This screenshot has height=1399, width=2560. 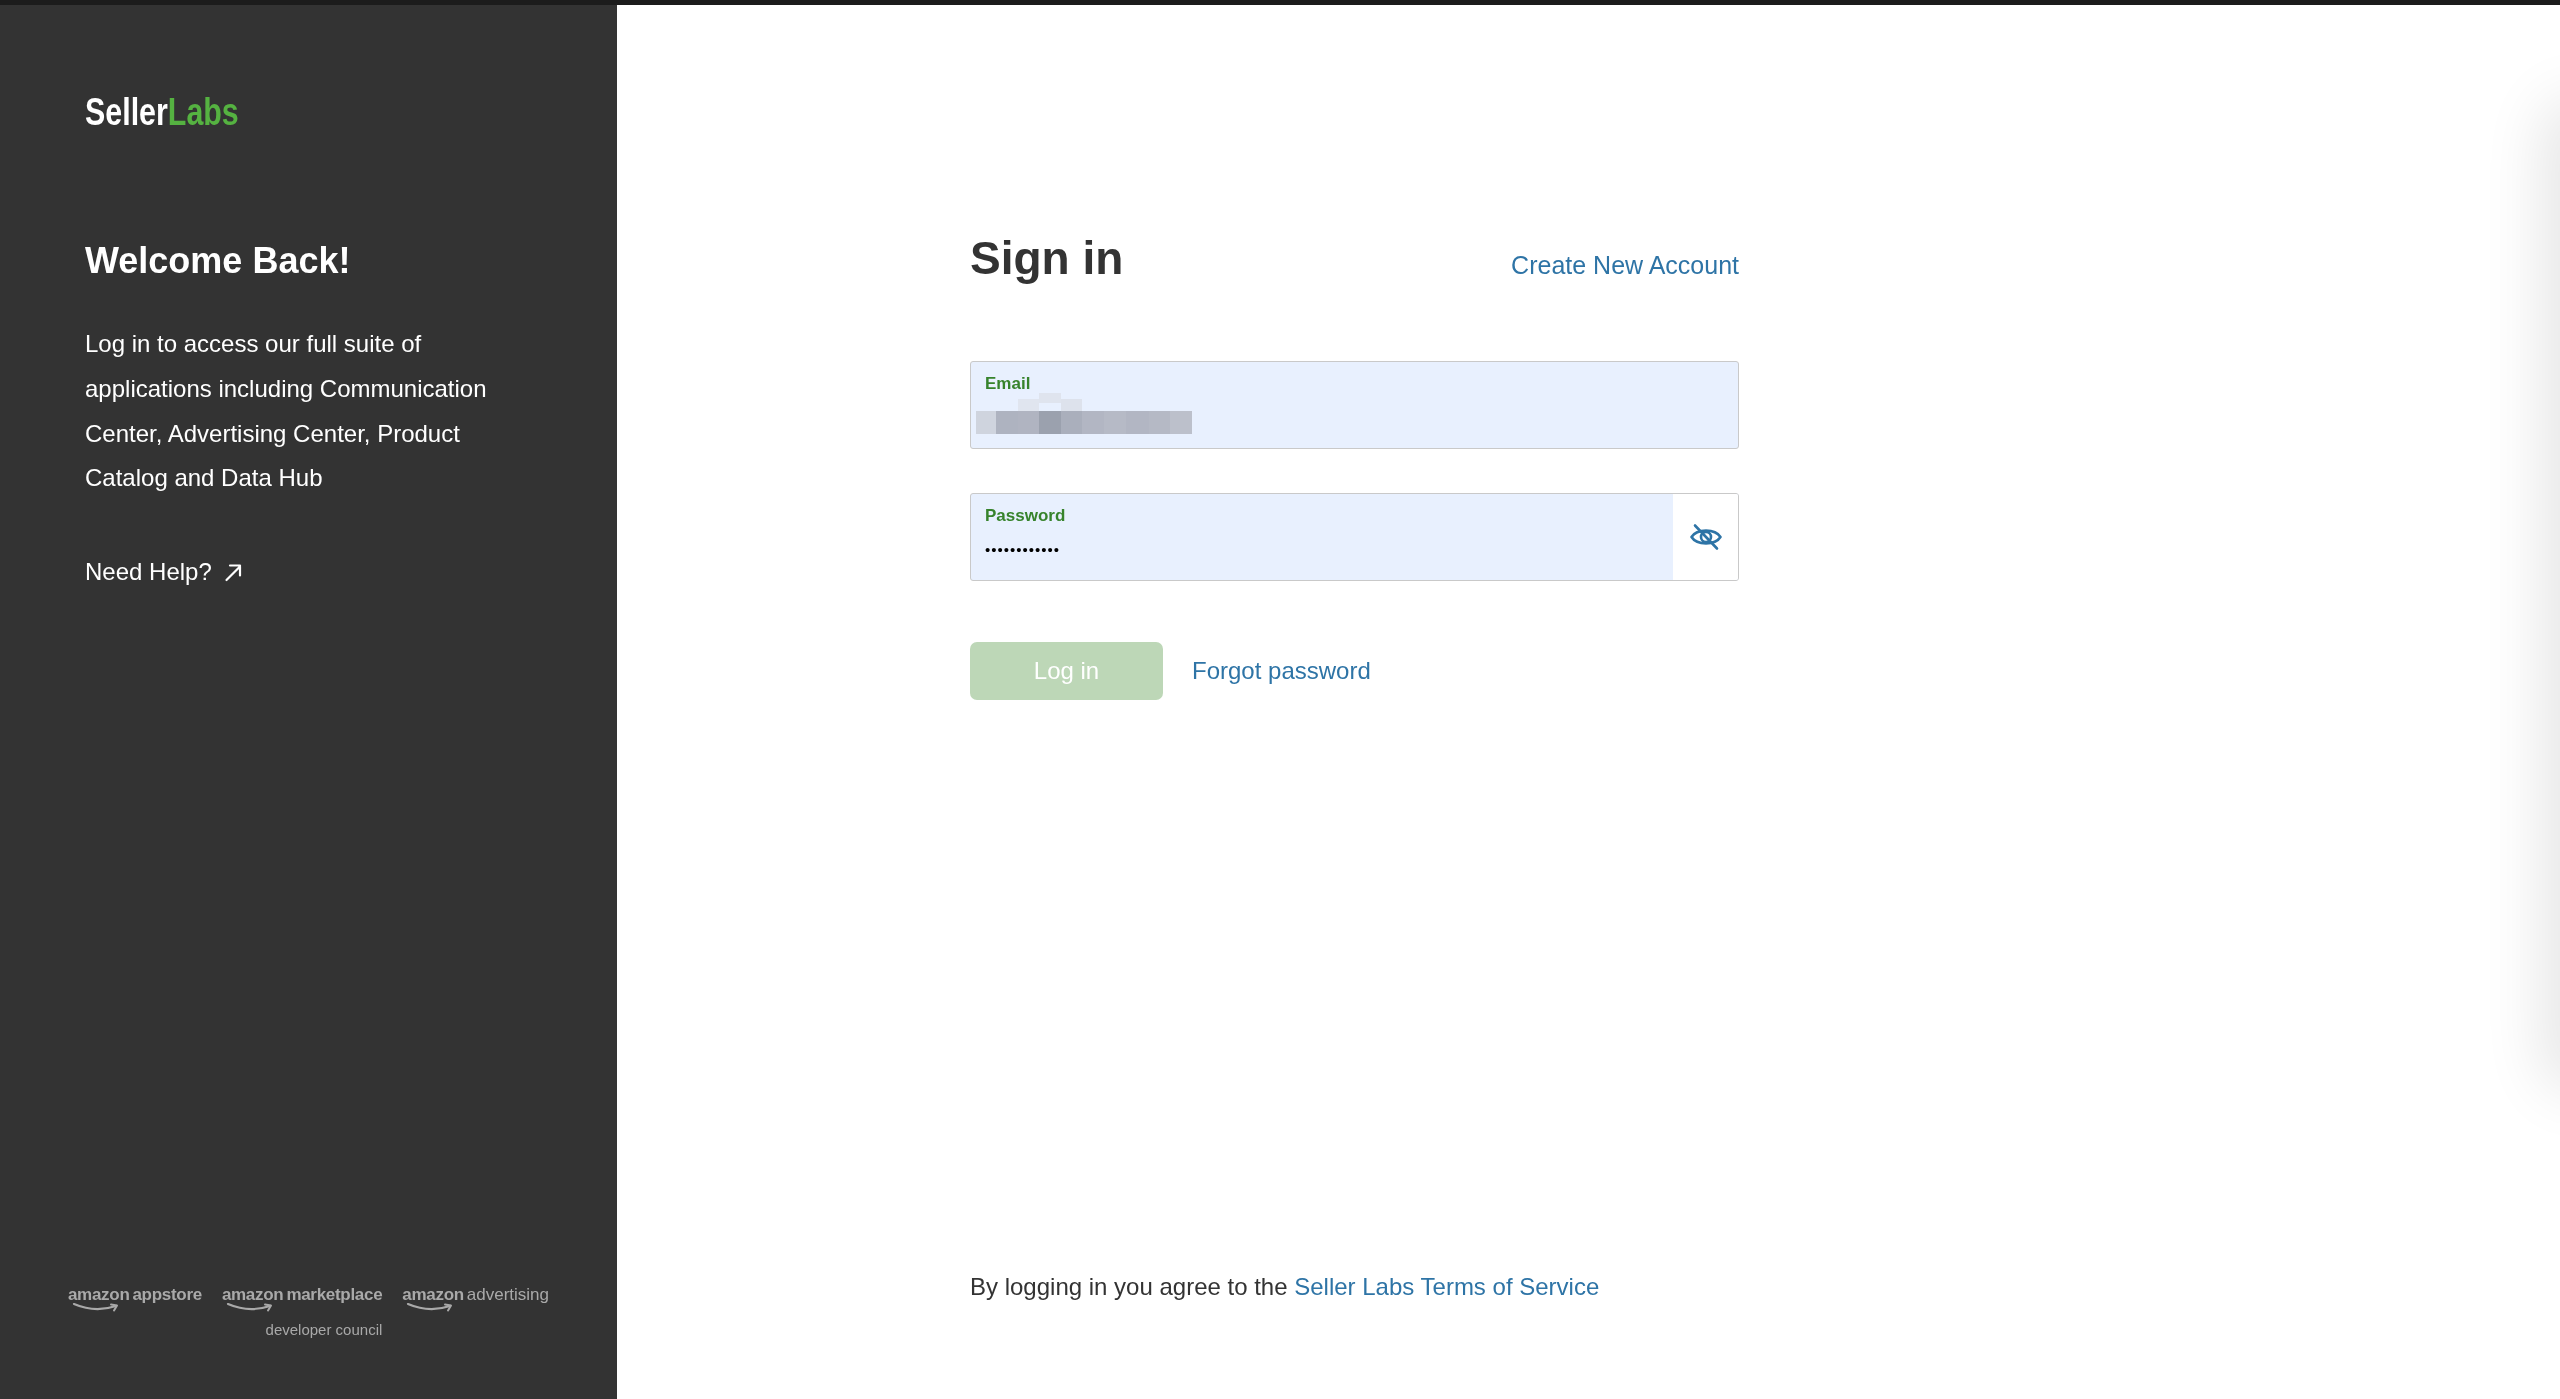 I want to click on terms-link: Seller Labs Terms of Service, so click(x=1447, y=1286).